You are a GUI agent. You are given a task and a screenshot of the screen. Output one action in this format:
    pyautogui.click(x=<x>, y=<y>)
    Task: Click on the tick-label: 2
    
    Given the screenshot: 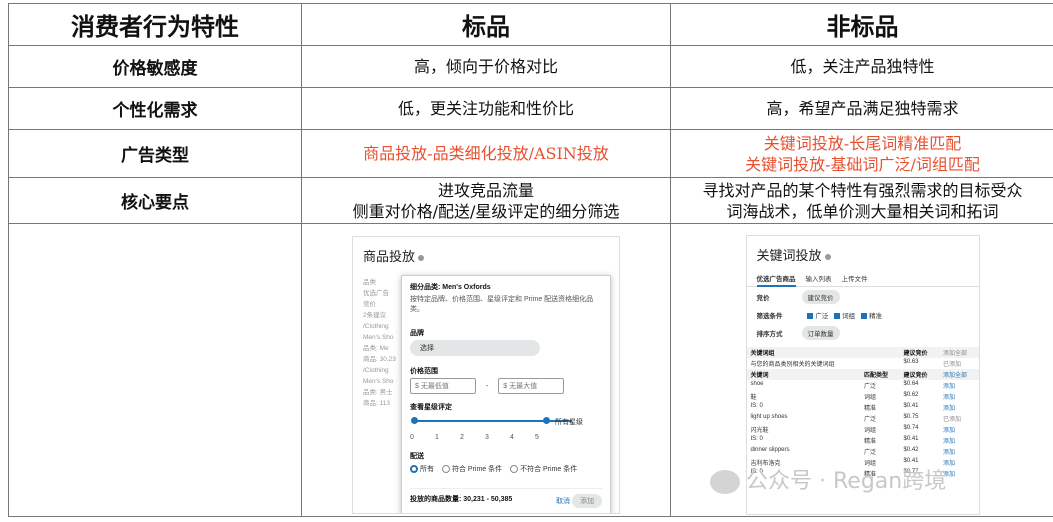 What is the action you would take?
    pyautogui.click(x=462, y=437)
    